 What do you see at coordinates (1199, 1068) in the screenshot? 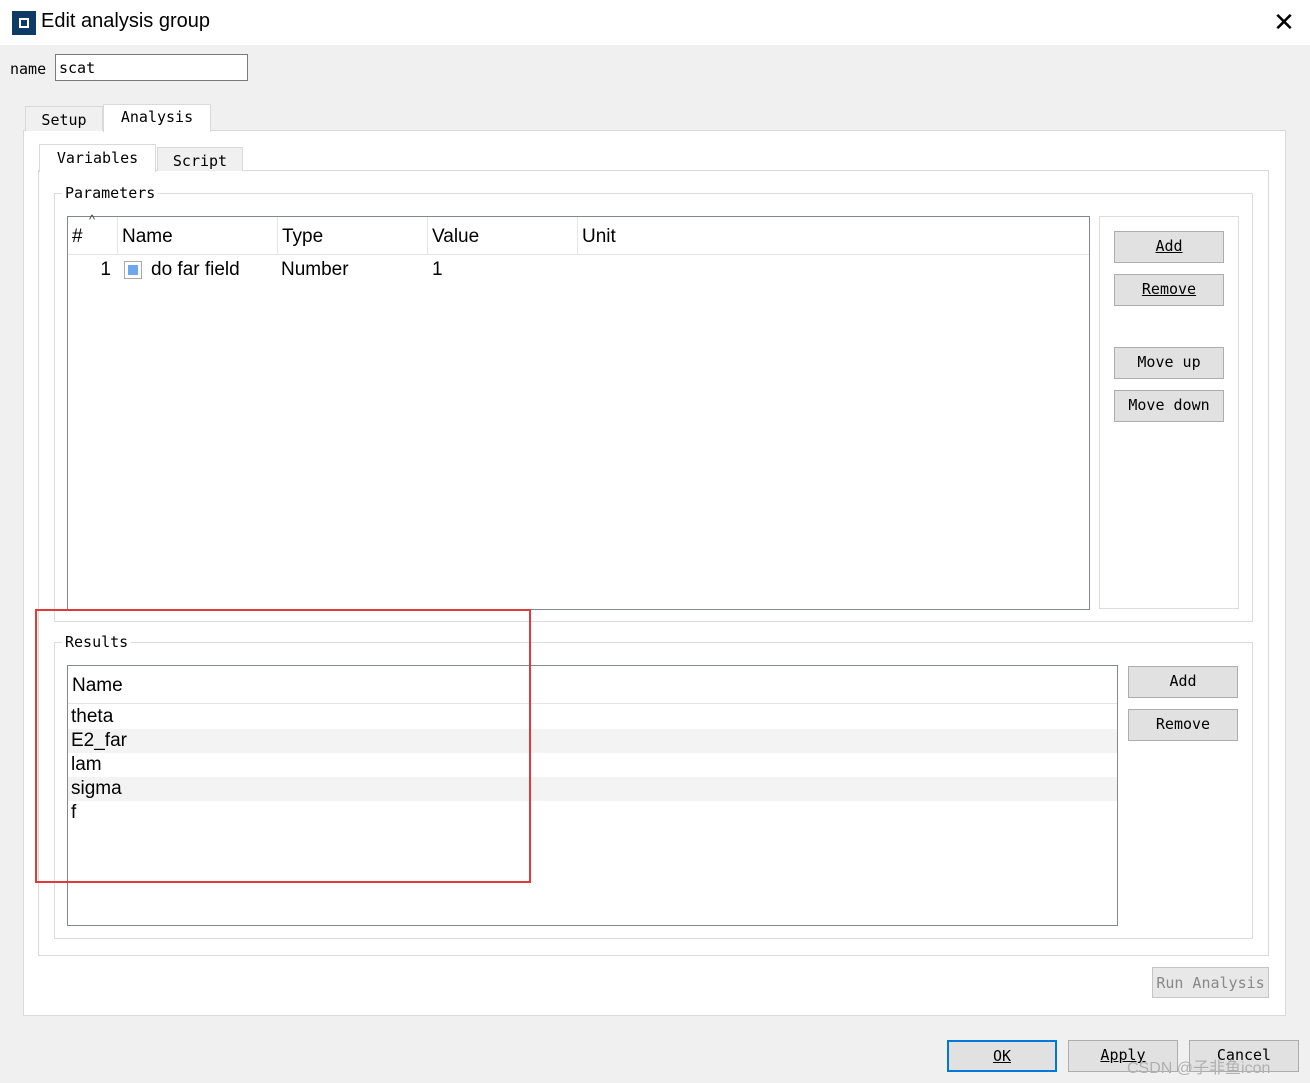
I see `watermark: CSDN @子非鱼icon` at bounding box center [1199, 1068].